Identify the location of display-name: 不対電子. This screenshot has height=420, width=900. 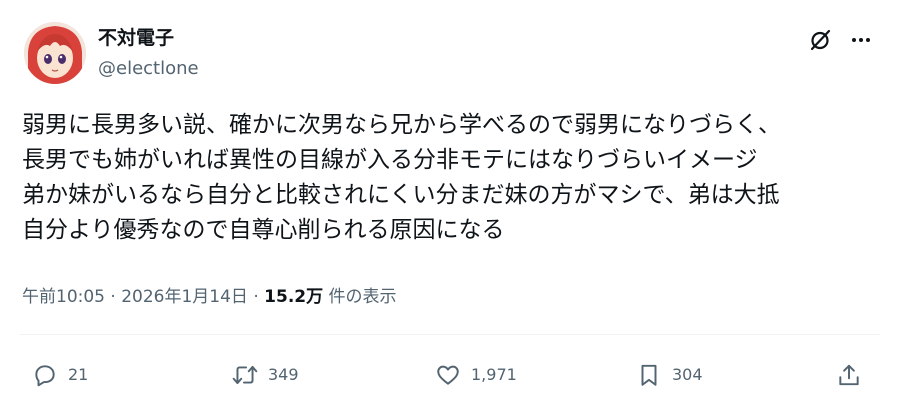
(136, 38).